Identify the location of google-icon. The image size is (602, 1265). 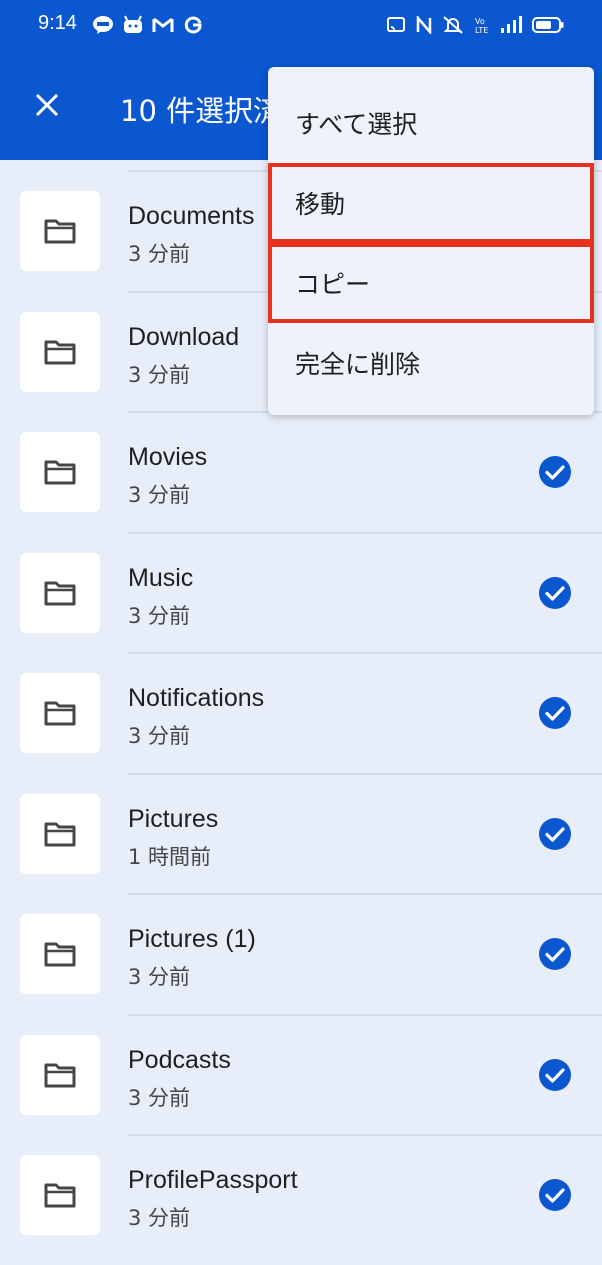
(193, 25).